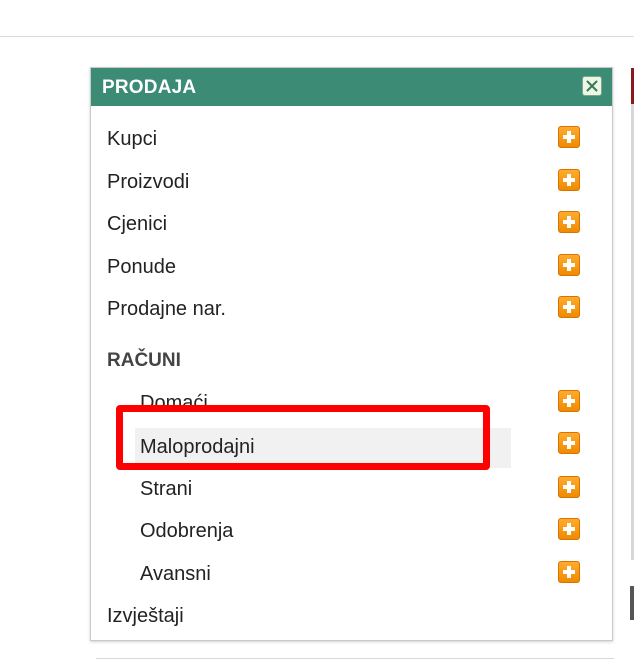 This screenshot has width=634, height=663. I want to click on top-bar, so click(317, 18).